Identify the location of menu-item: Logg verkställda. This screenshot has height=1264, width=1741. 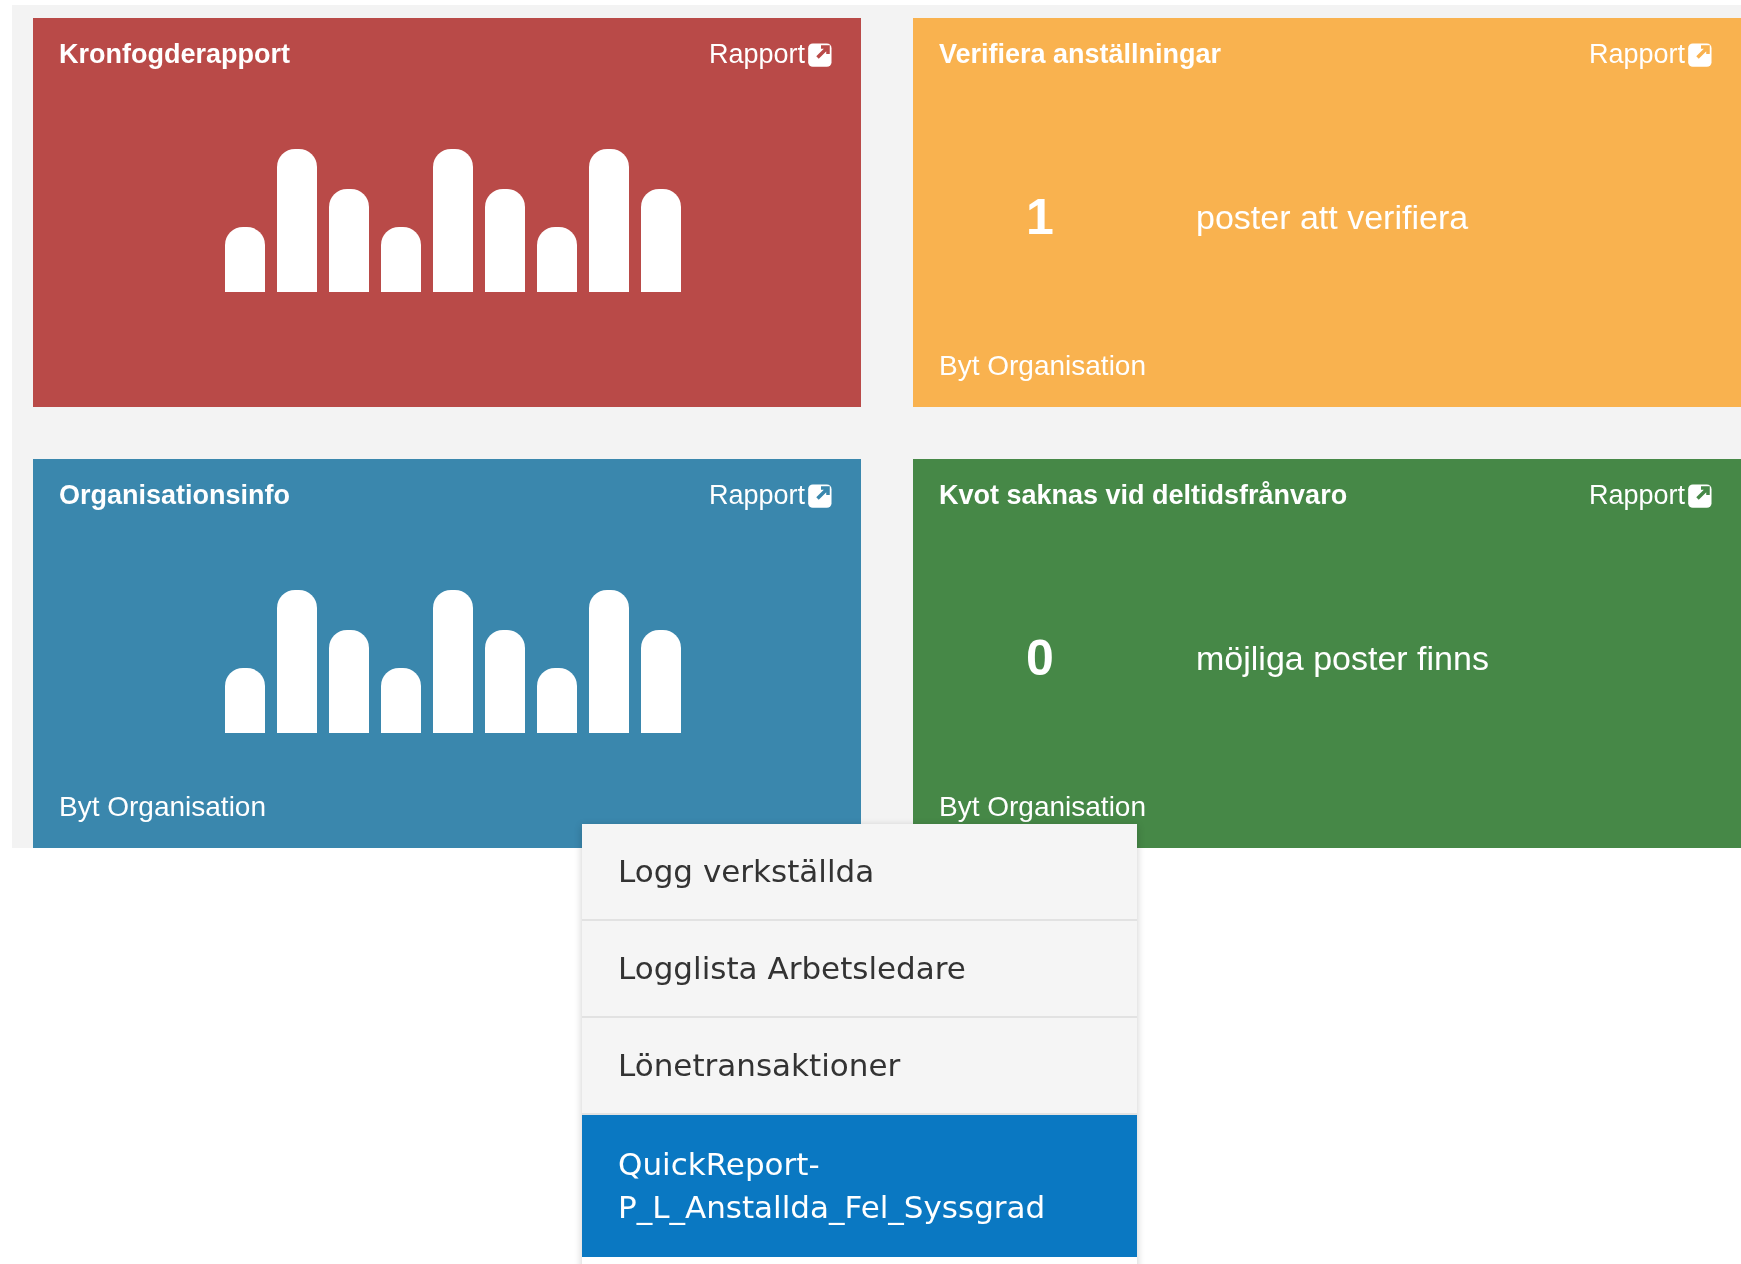
(859, 872).